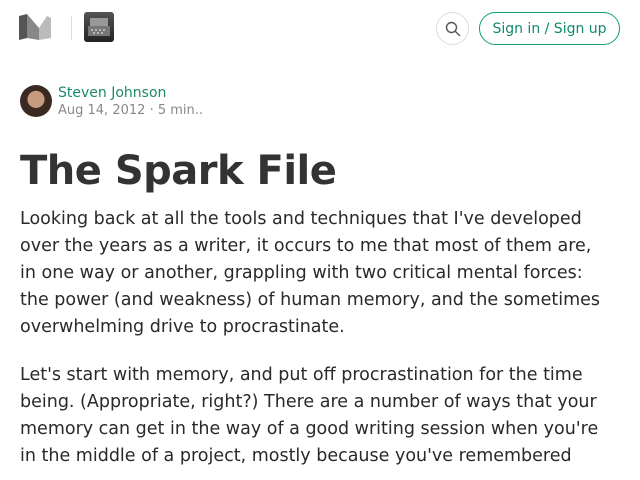 The height and width of the screenshot is (480, 640). Describe the element at coordinates (35, 27) in the screenshot. I see `medium-logo-icon` at that location.